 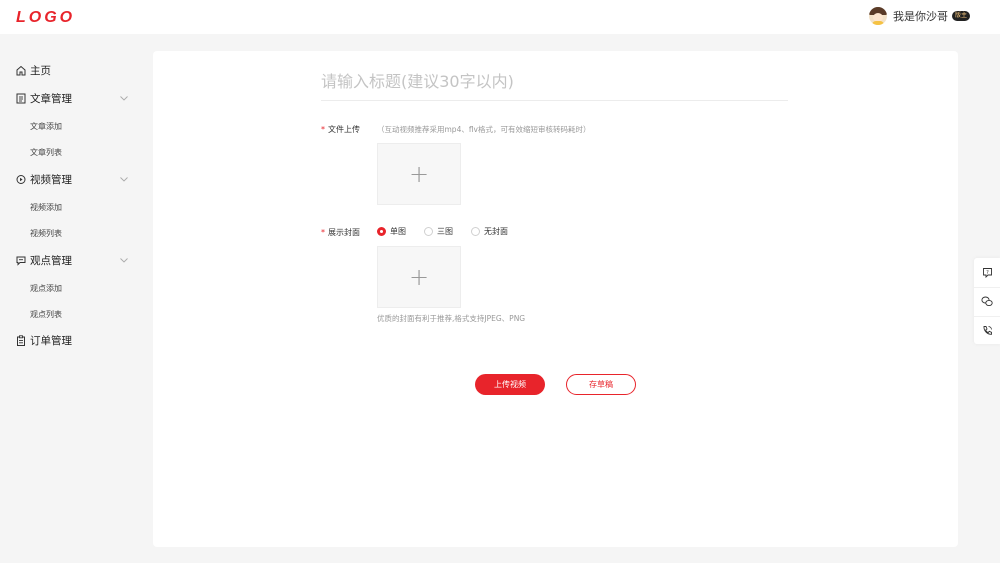 I want to click on feedback-button: ?, so click(x=987, y=272).